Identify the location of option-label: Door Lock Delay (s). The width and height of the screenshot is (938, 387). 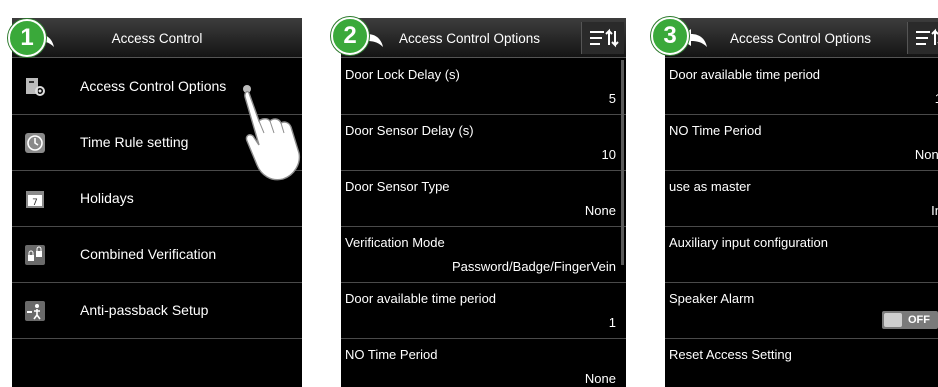
(402, 74).